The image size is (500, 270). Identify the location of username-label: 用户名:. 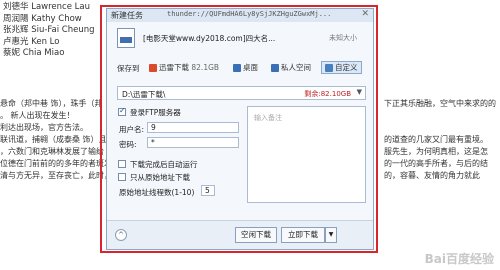
(132, 129).